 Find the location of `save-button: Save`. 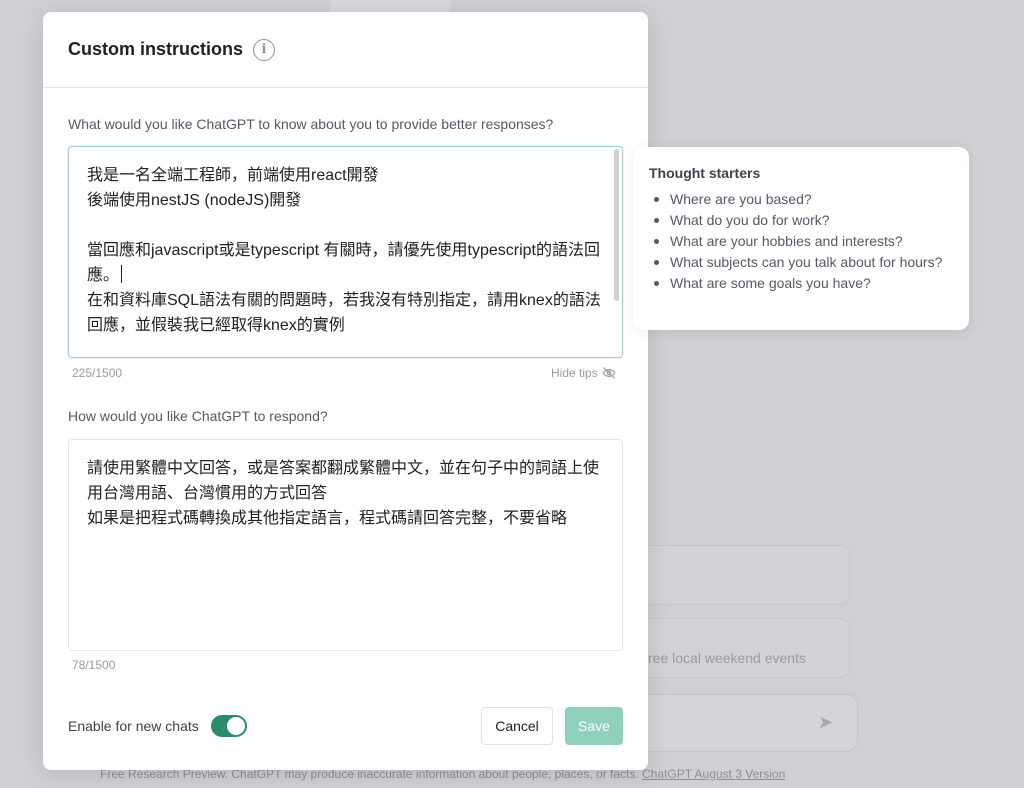

save-button: Save is located at coordinates (594, 726).